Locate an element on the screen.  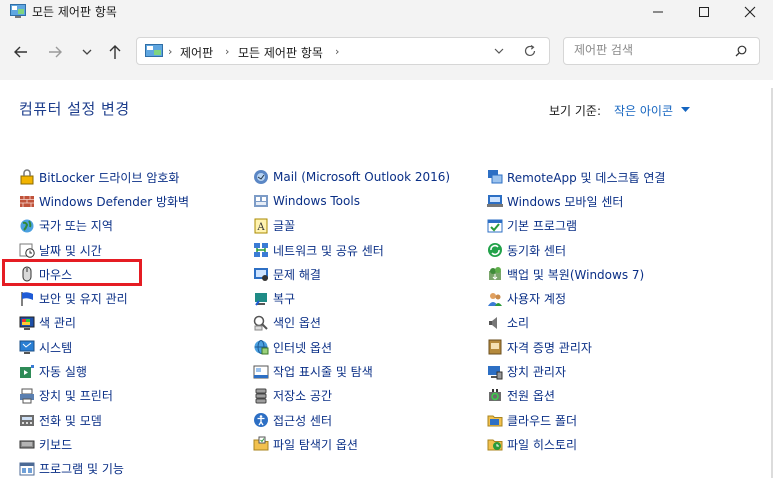
control-panel-item: 소리 is located at coordinates (576, 323).